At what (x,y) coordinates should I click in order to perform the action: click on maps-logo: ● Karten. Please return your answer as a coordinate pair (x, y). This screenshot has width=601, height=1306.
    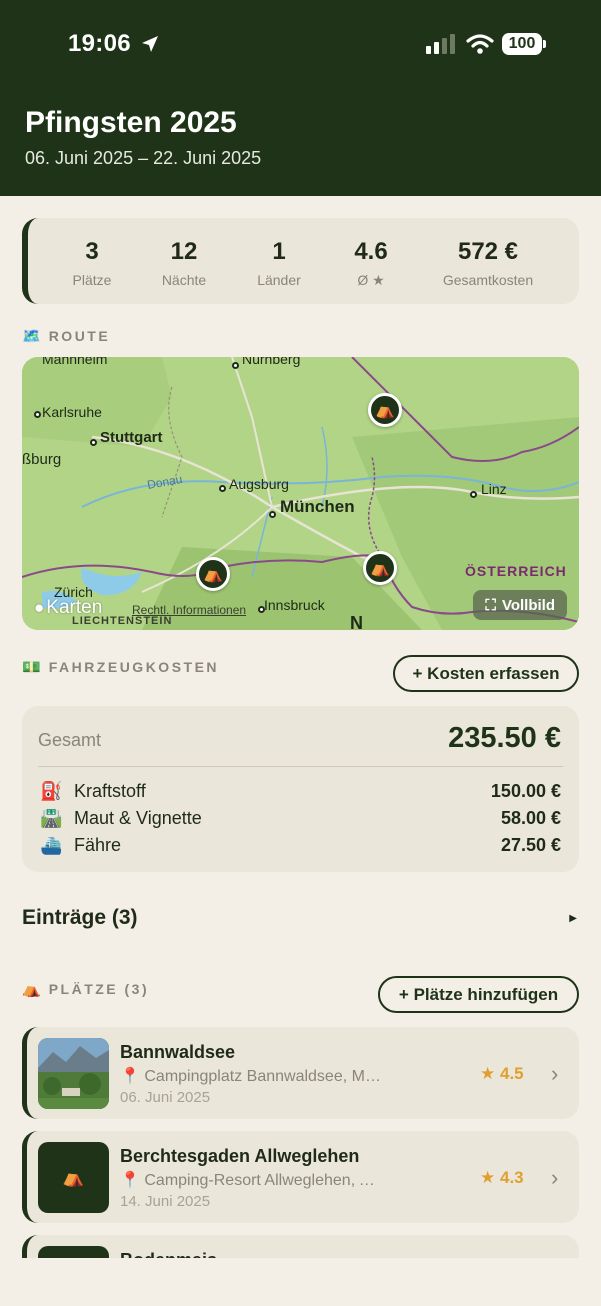
    Looking at the image, I should click on (68, 608).